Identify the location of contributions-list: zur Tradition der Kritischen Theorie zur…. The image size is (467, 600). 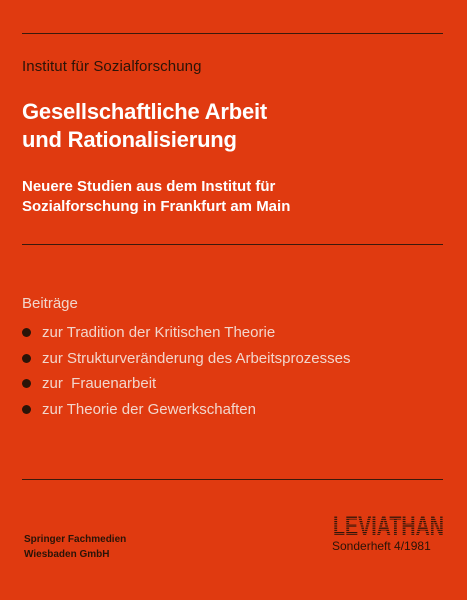
(186, 371).